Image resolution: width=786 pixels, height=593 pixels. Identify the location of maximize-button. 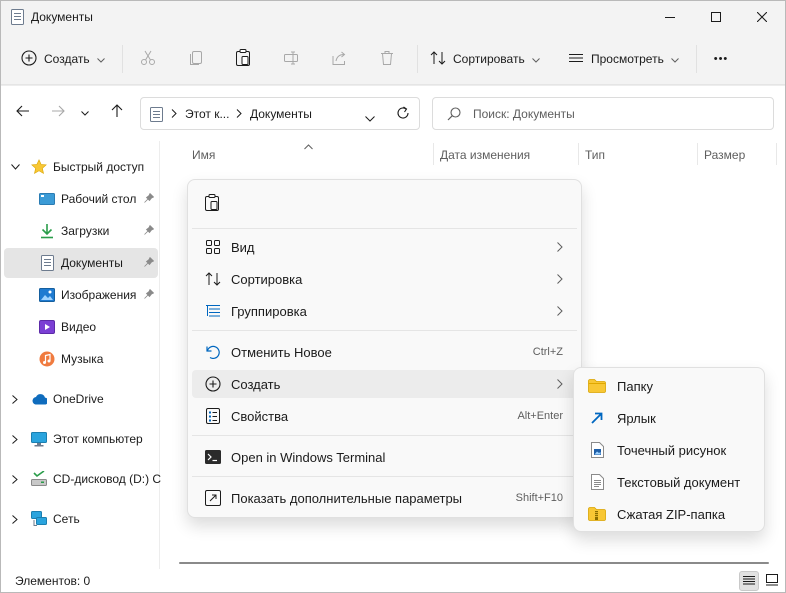
(716, 17).